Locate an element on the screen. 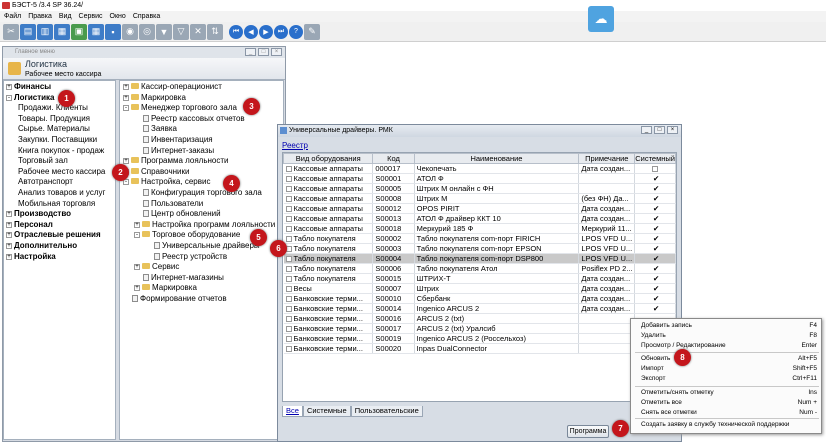 The height and width of the screenshot is (447, 826). clear-filter-icon: ✕ is located at coordinates (198, 31).